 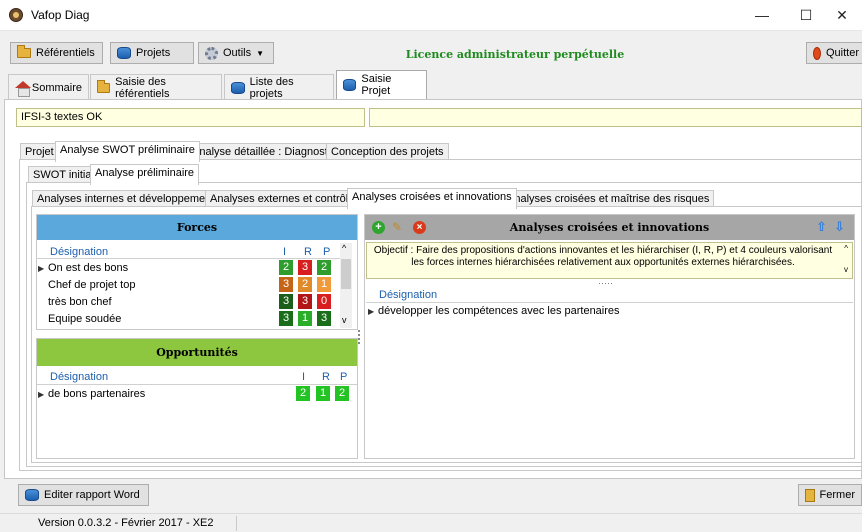 What do you see at coordinates (65, 53) in the screenshot?
I see `referentiels-label: Référentiels` at bounding box center [65, 53].